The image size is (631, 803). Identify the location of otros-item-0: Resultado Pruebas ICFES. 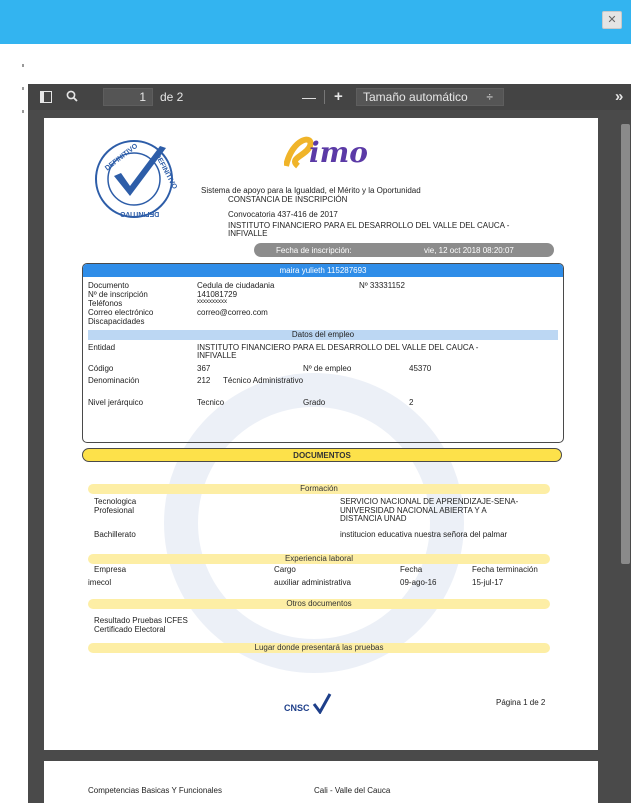
(141, 620).